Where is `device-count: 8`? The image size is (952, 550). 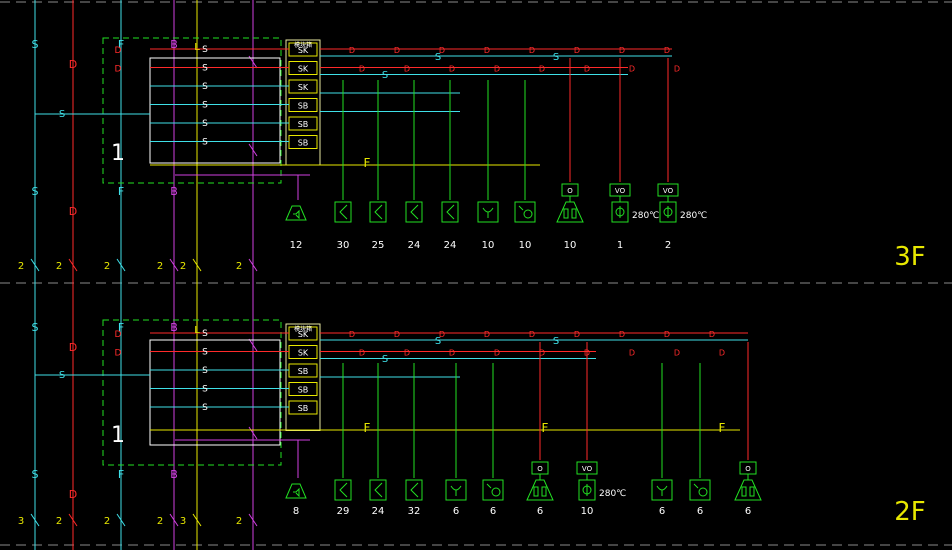
device-count: 8 is located at coordinates (296, 511).